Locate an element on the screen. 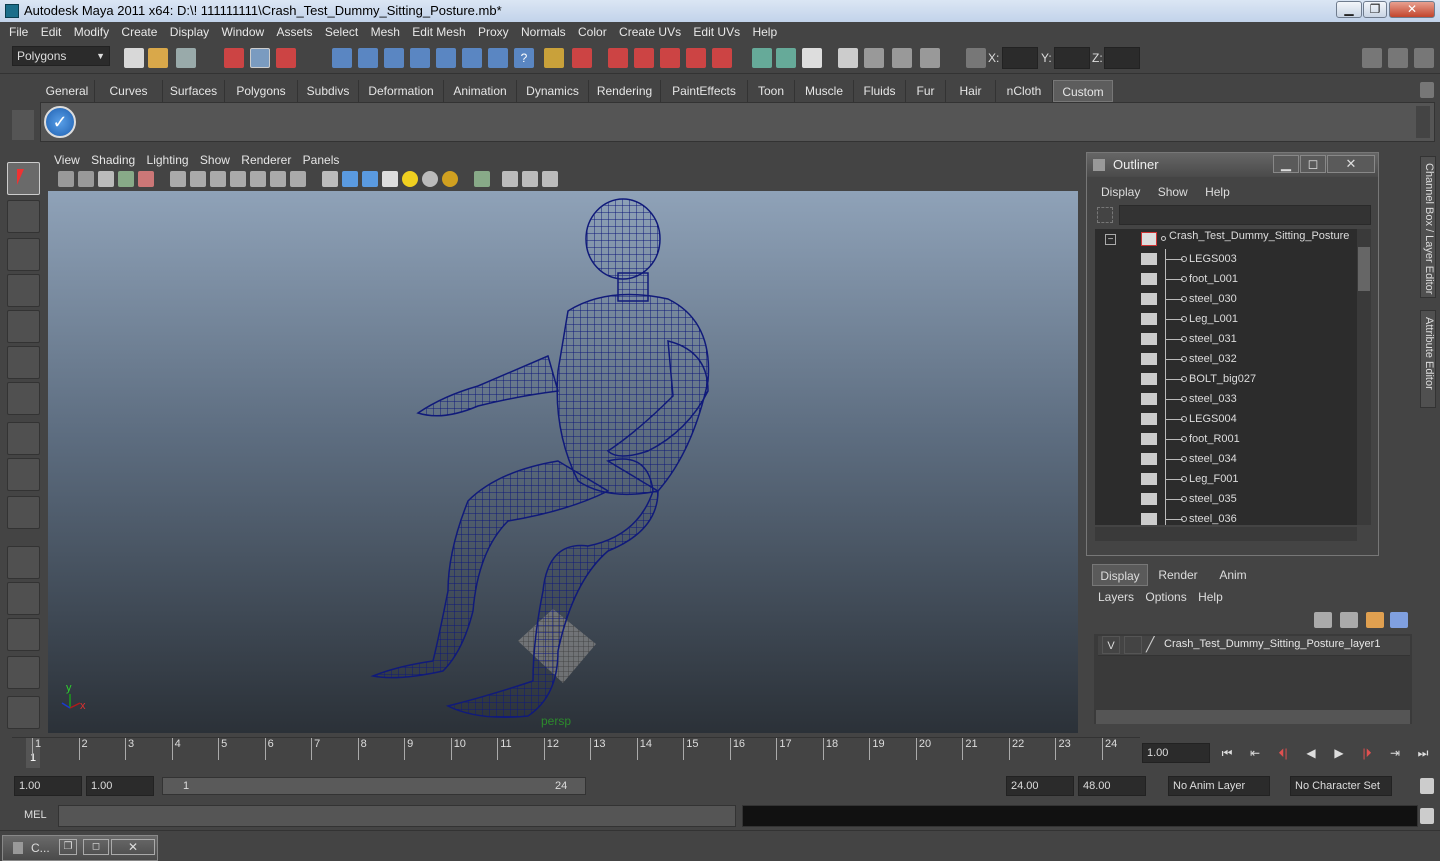  layer-tab-display: Display is located at coordinates (1120, 575).